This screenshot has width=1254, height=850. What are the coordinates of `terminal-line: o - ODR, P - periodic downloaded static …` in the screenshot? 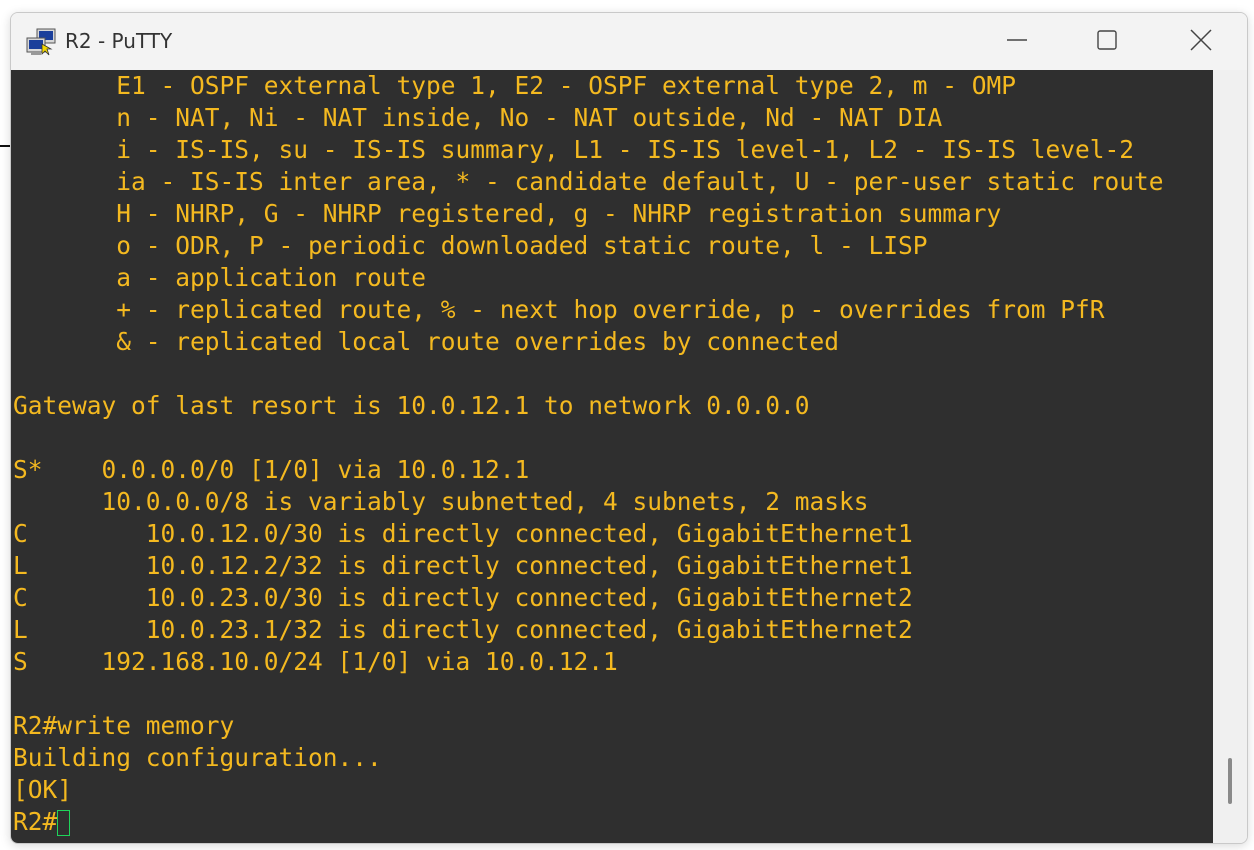 It's located at (470, 245).